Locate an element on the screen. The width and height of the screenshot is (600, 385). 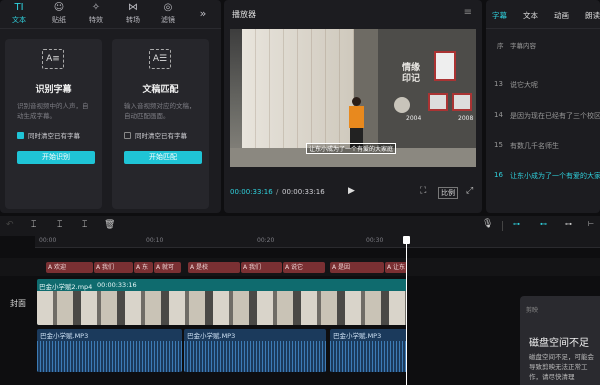
subtitle-clip: A 是校 is located at coordinates (214, 267).